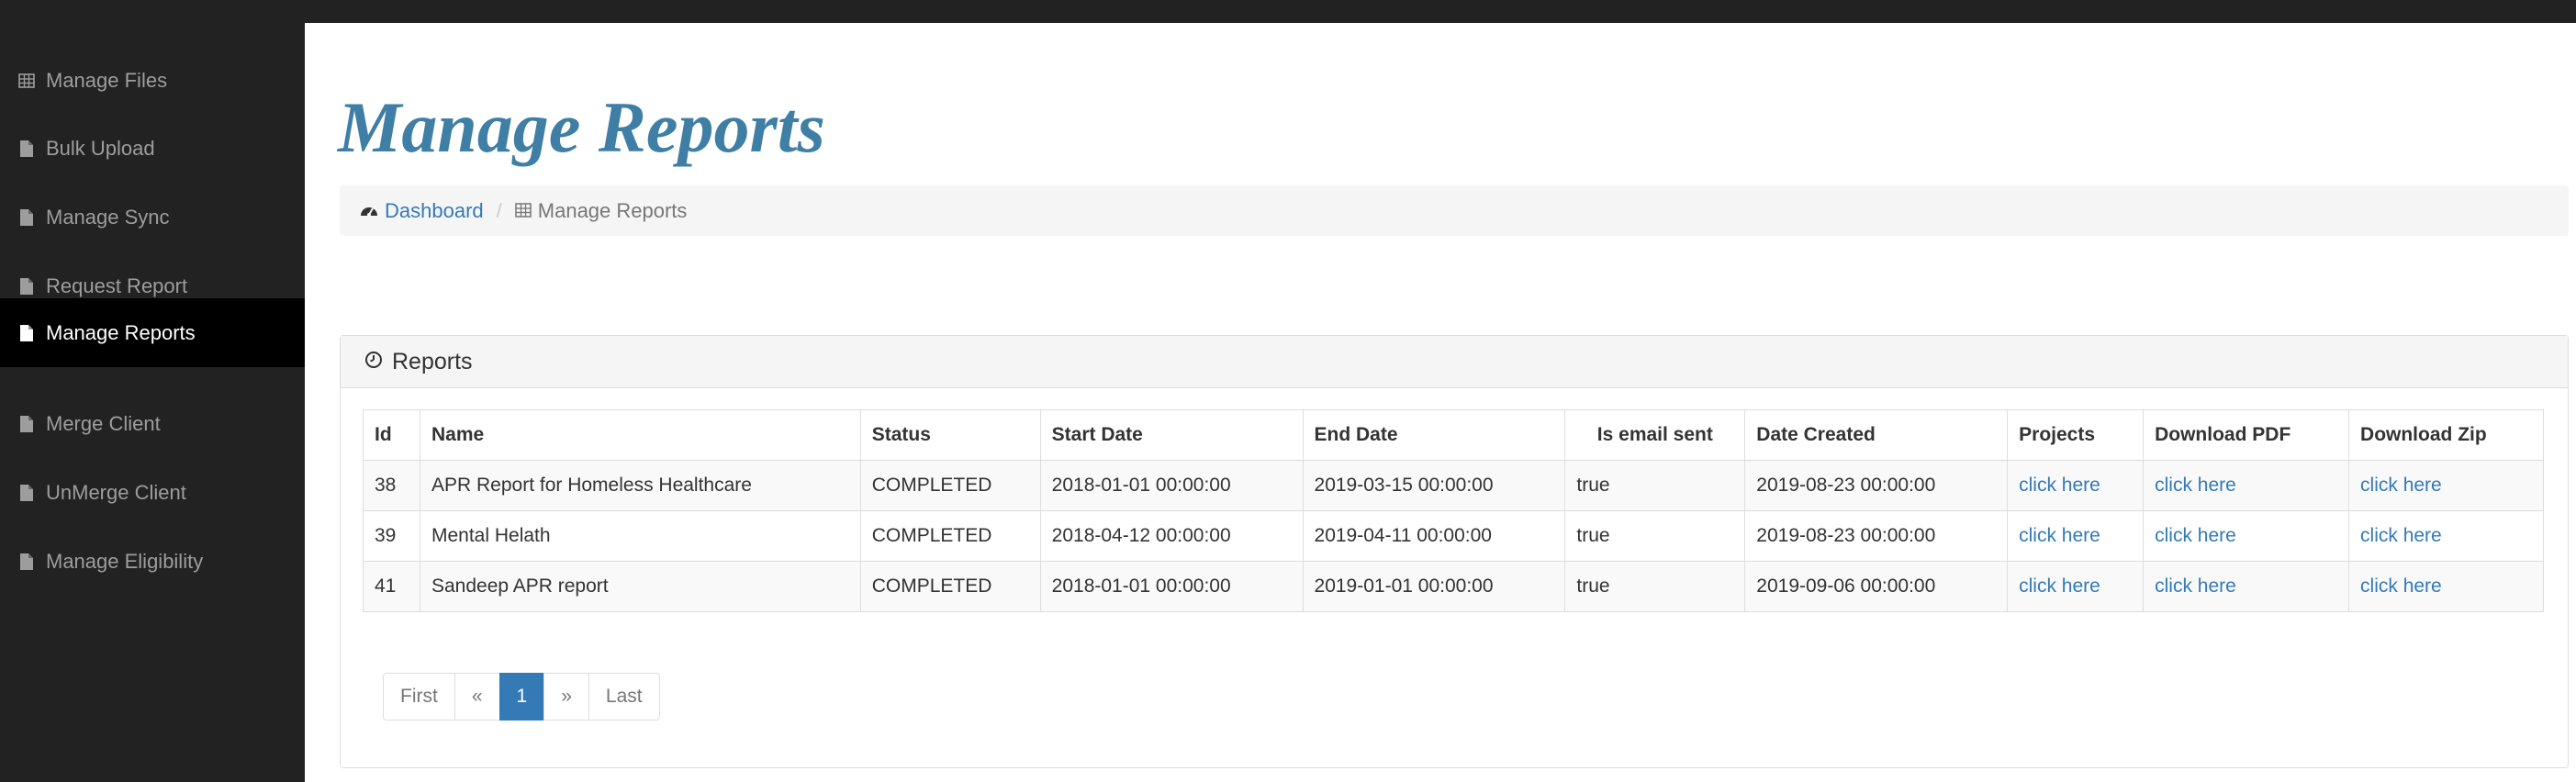 The width and height of the screenshot is (2576, 782). I want to click on panel-title: Reports, so click(432, 361).